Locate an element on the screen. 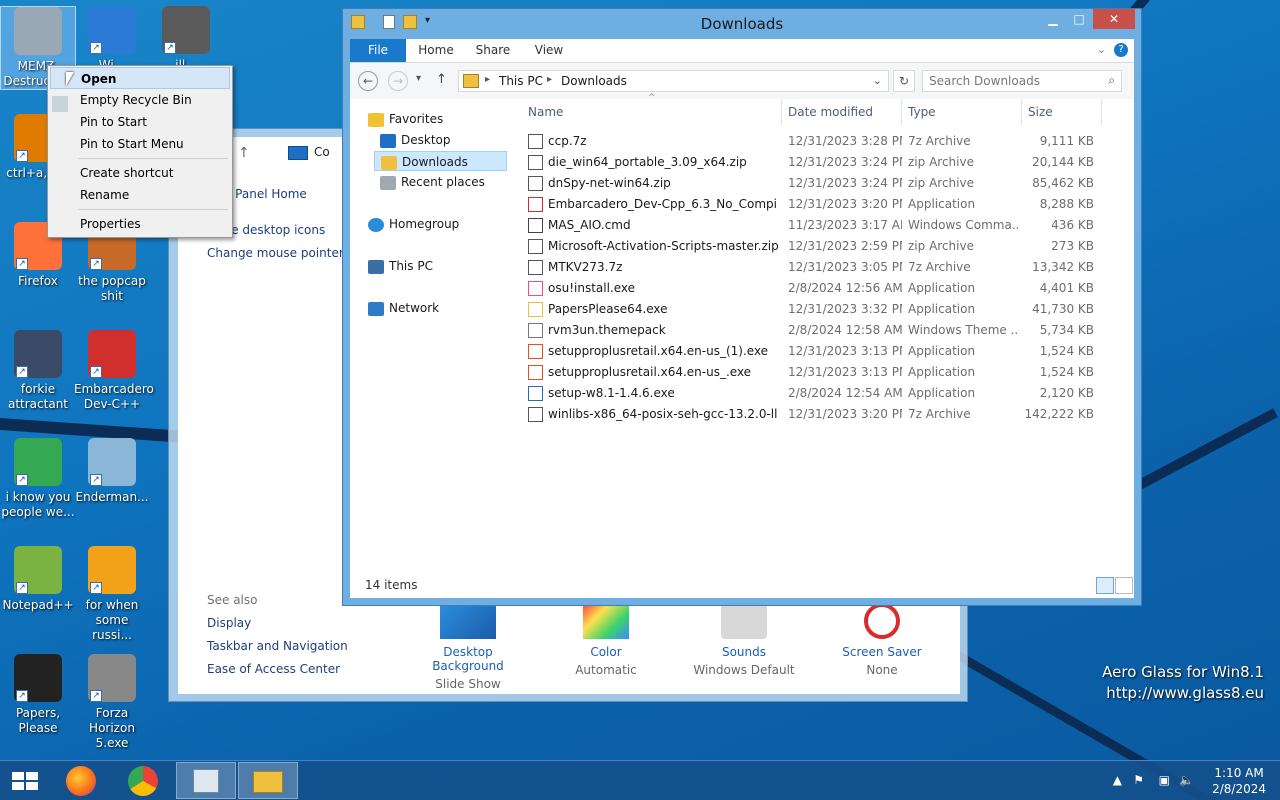 This screenshot has height=800, width=1280. menu-item-empty-recycle-bin: Empty Recycle Bin is located at coordinates (140, 100).